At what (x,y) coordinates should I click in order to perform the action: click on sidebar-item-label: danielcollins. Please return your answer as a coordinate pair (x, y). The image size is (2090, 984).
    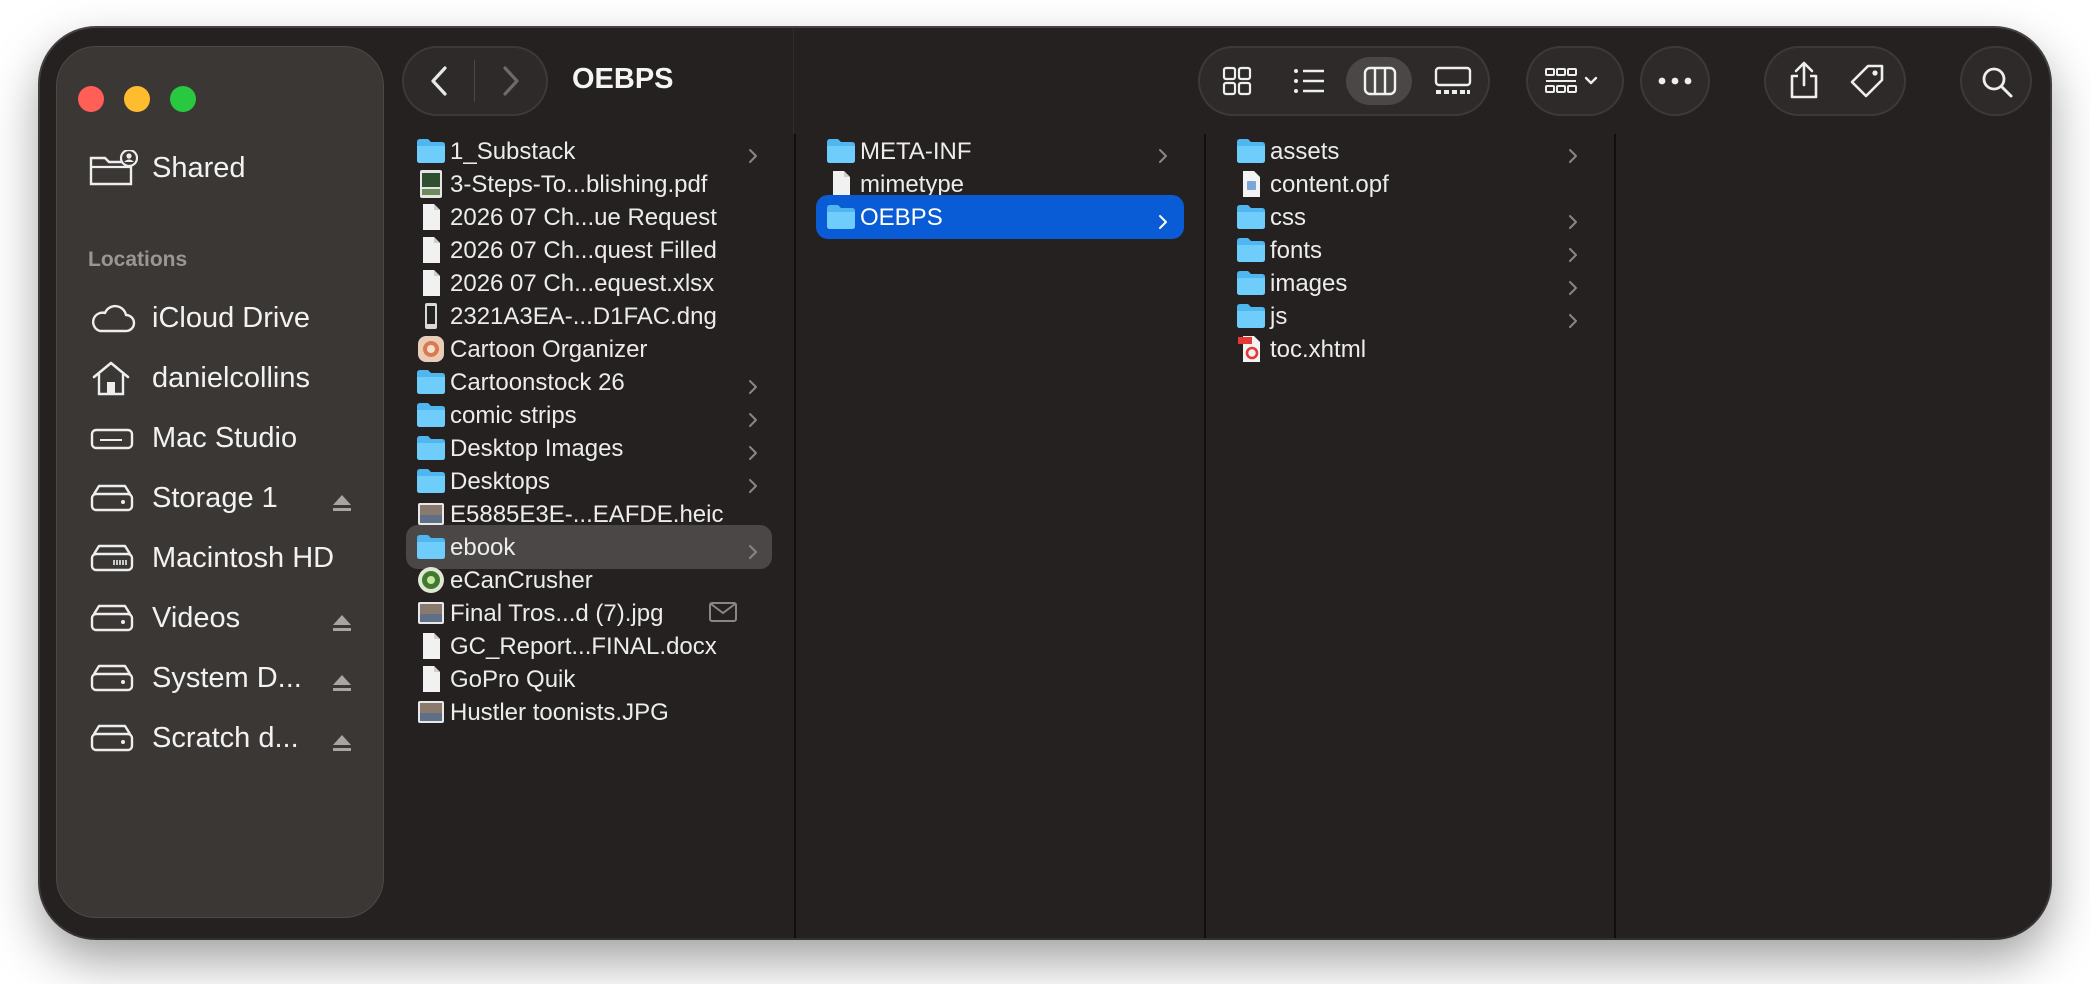
    Looking at the image, I should click on (231, 378).